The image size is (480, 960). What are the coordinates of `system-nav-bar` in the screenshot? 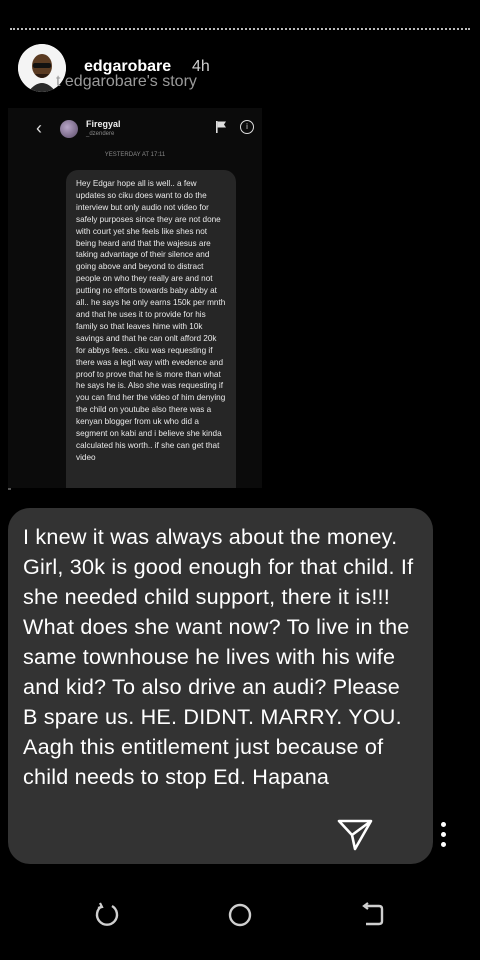 It's located at (240, 924).